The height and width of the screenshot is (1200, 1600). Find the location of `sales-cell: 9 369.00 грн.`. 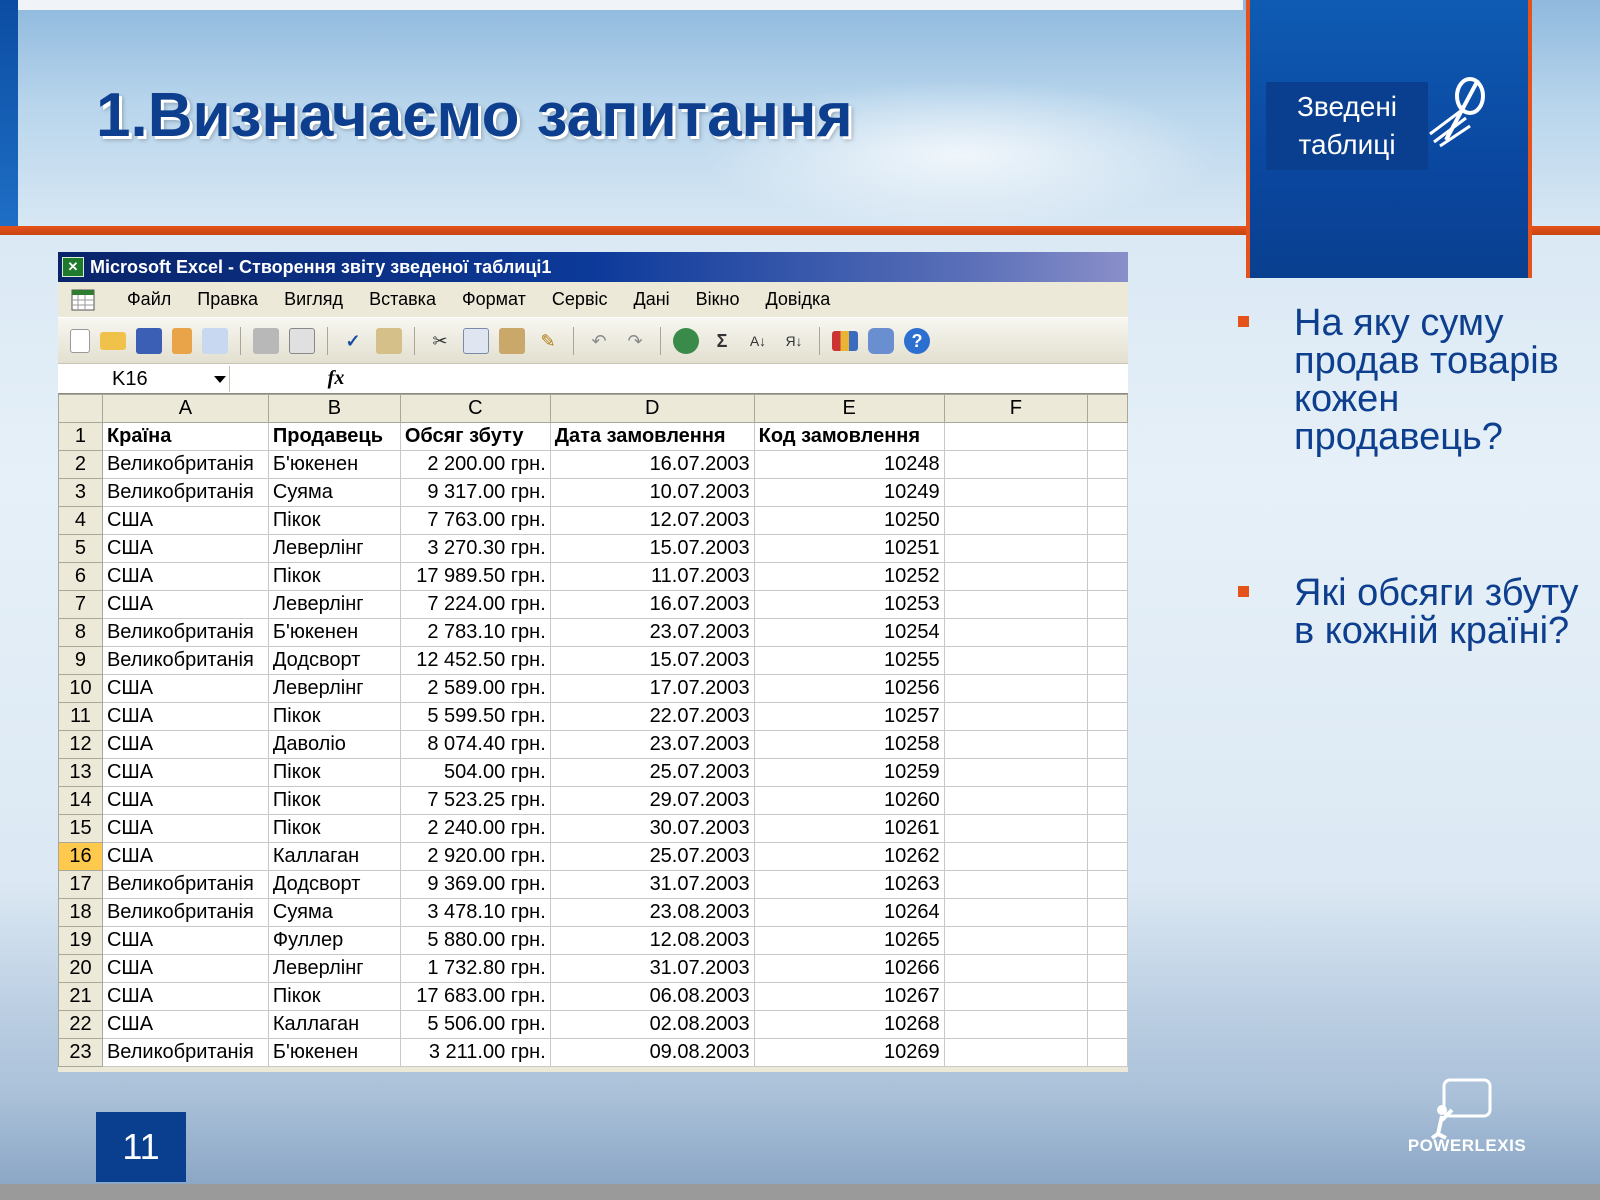

sales-cell: 9 369.00 грн. is located at coordinates (475, 884).